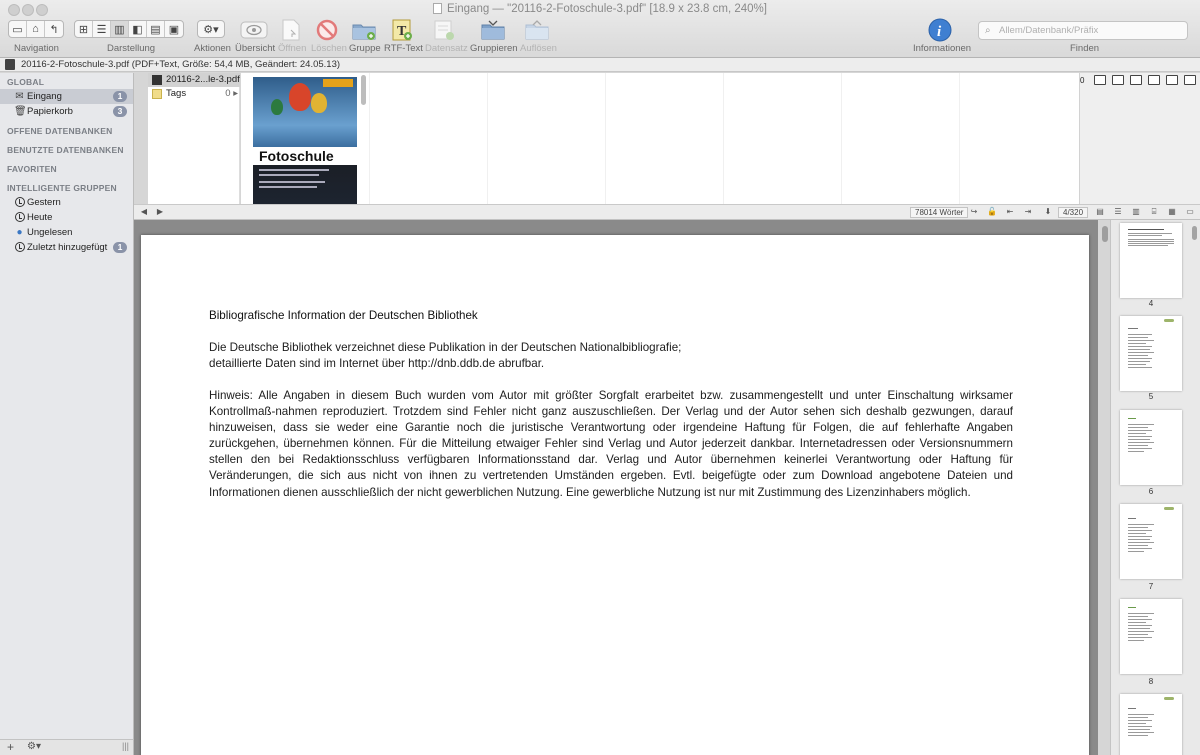  What do you see at coordinates (102, 29) in the screenshot?
I see `view-list-icon: ☰` at bounding box center [102, 29].